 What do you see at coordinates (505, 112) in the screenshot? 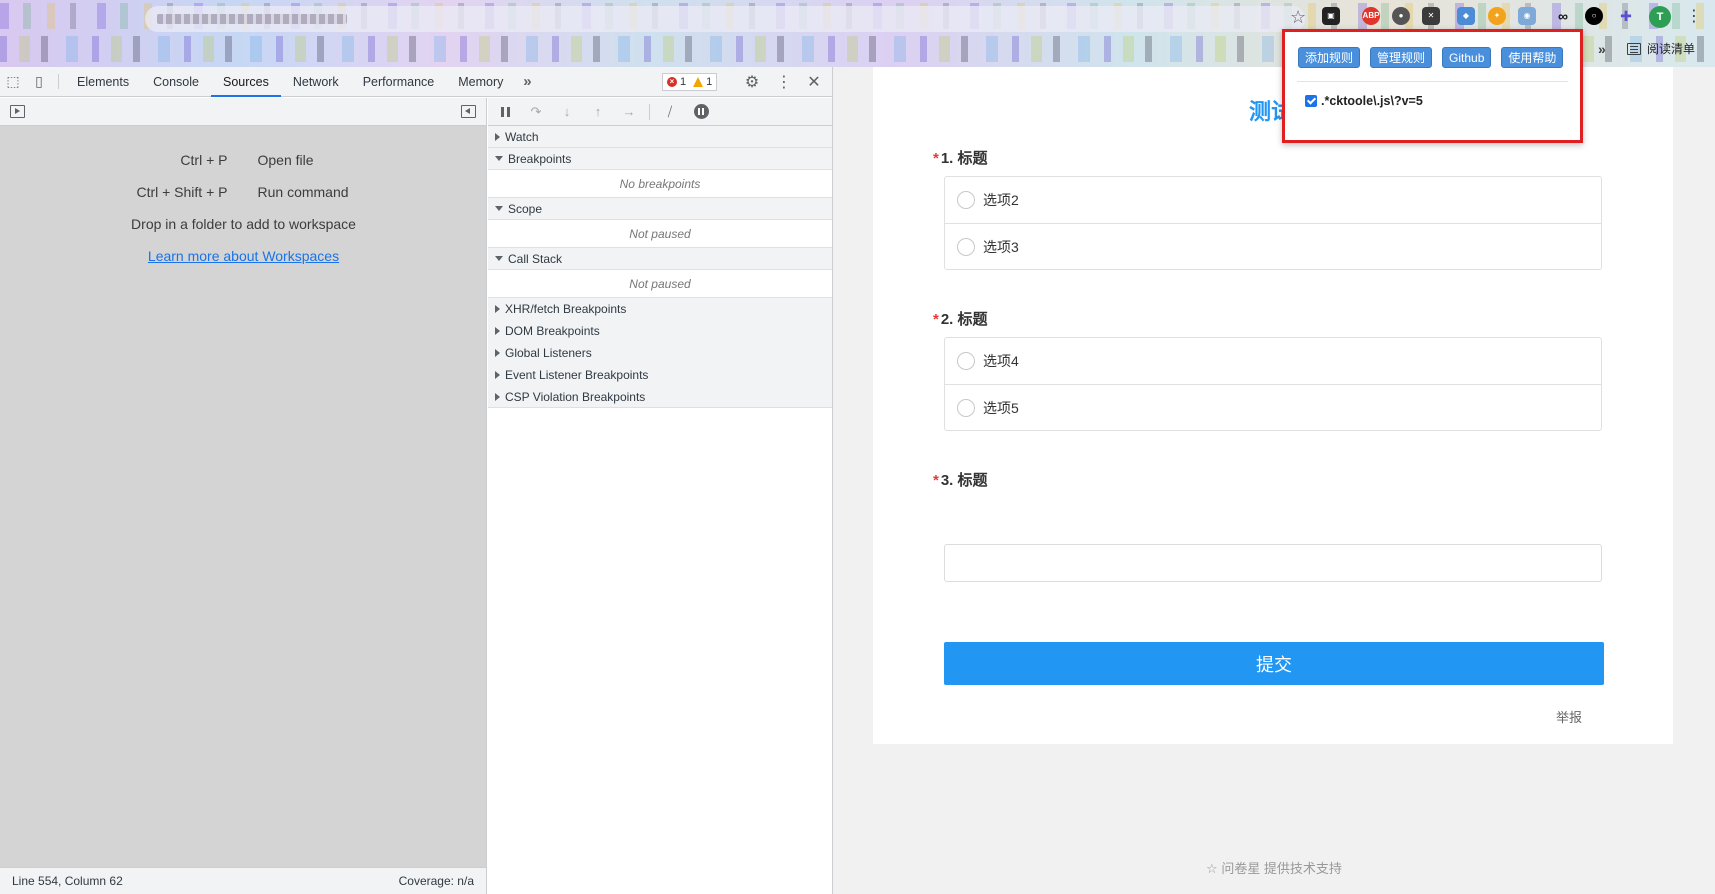
I see `pause-script-button` at bounding box center [505, 112].